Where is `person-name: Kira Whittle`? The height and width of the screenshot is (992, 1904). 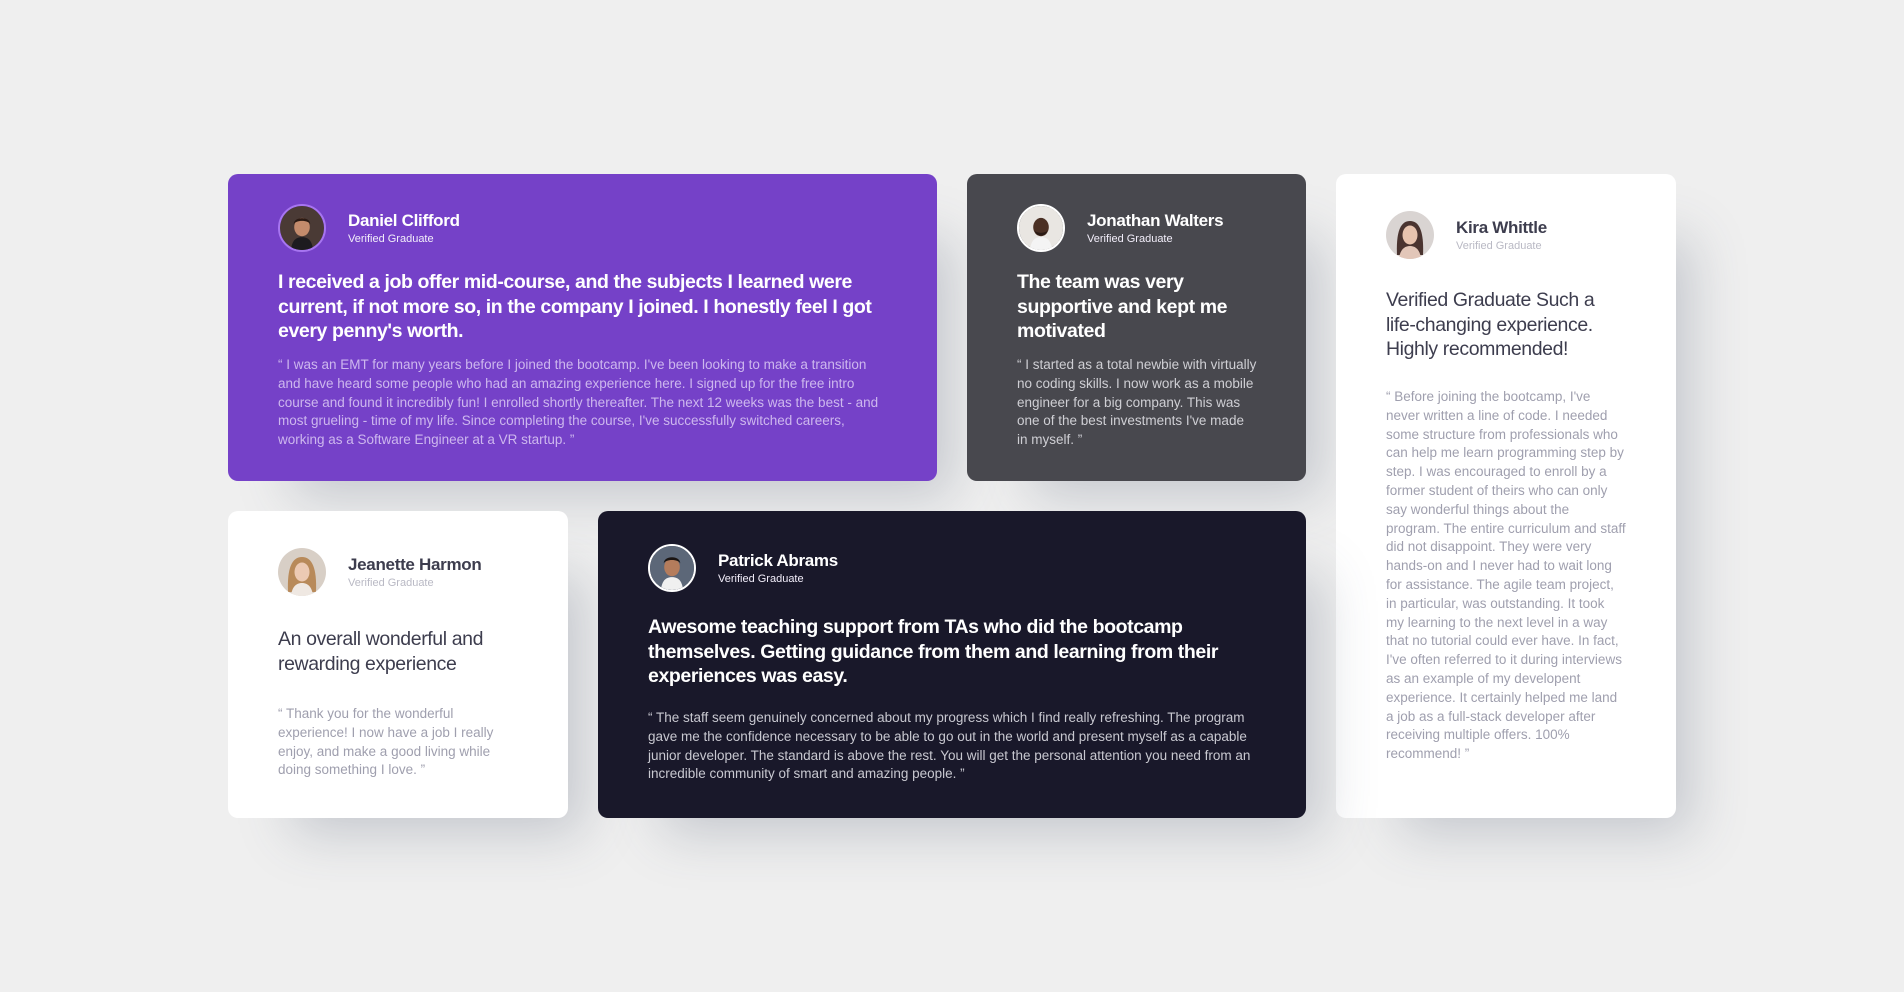
person-name: Kira Whittle is located at coordinates (1501, 227).